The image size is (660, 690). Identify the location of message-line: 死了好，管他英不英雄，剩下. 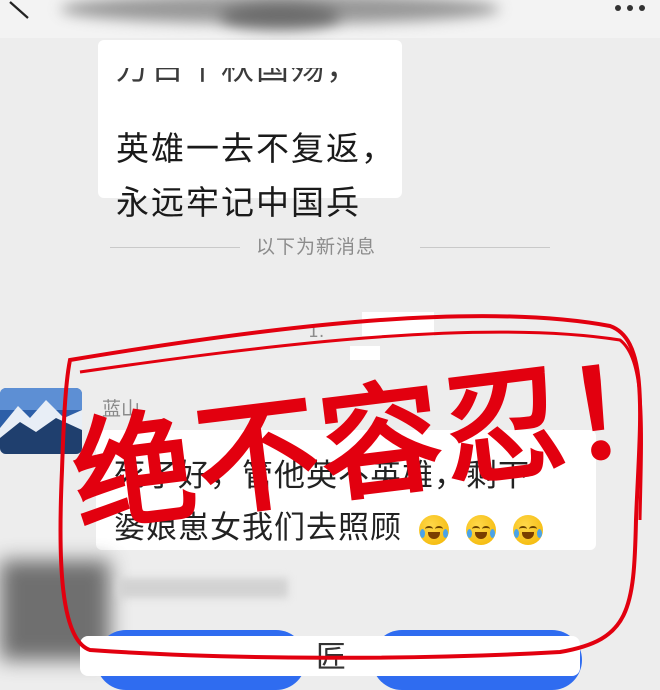
(322, 476).